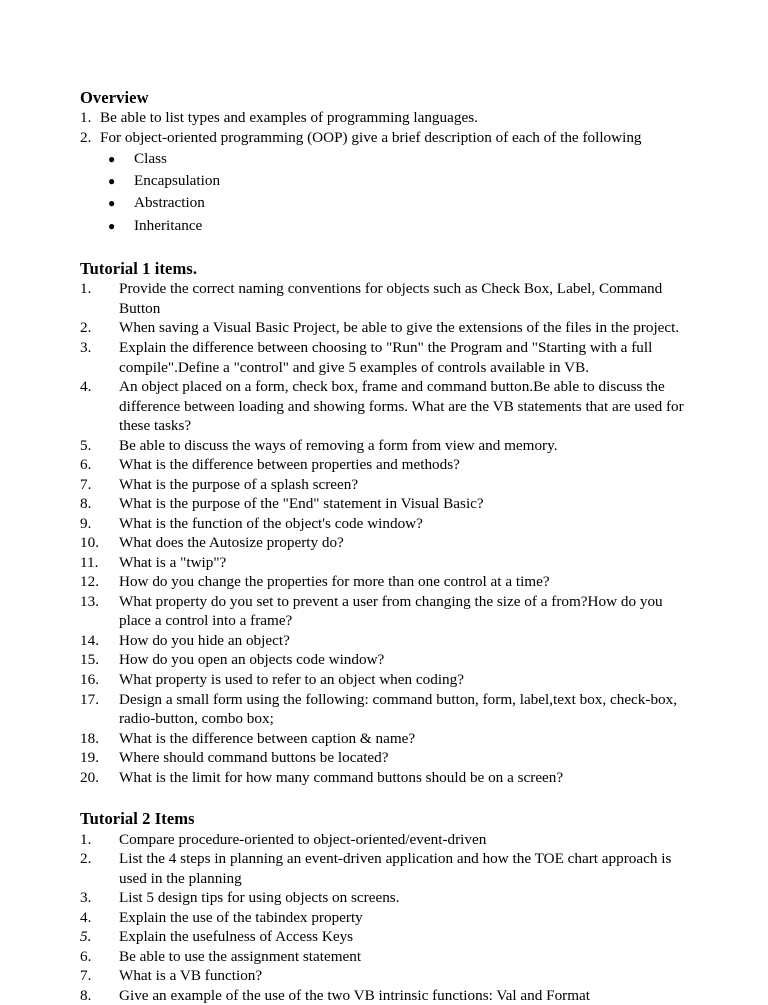 Image resolution: width=768 pixels, height=1005 pixels. I want to click on section-heading: Tutorial 1 items., so click(139, 268).